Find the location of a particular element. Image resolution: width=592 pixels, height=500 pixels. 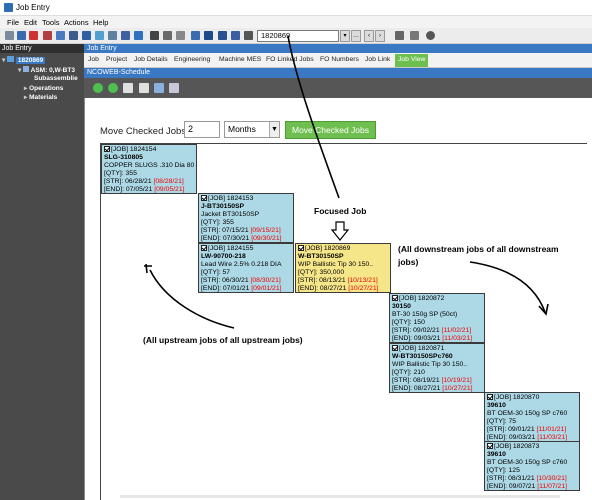

tree-item-materials: ▸ Materials is located at coordinates (40, 97).